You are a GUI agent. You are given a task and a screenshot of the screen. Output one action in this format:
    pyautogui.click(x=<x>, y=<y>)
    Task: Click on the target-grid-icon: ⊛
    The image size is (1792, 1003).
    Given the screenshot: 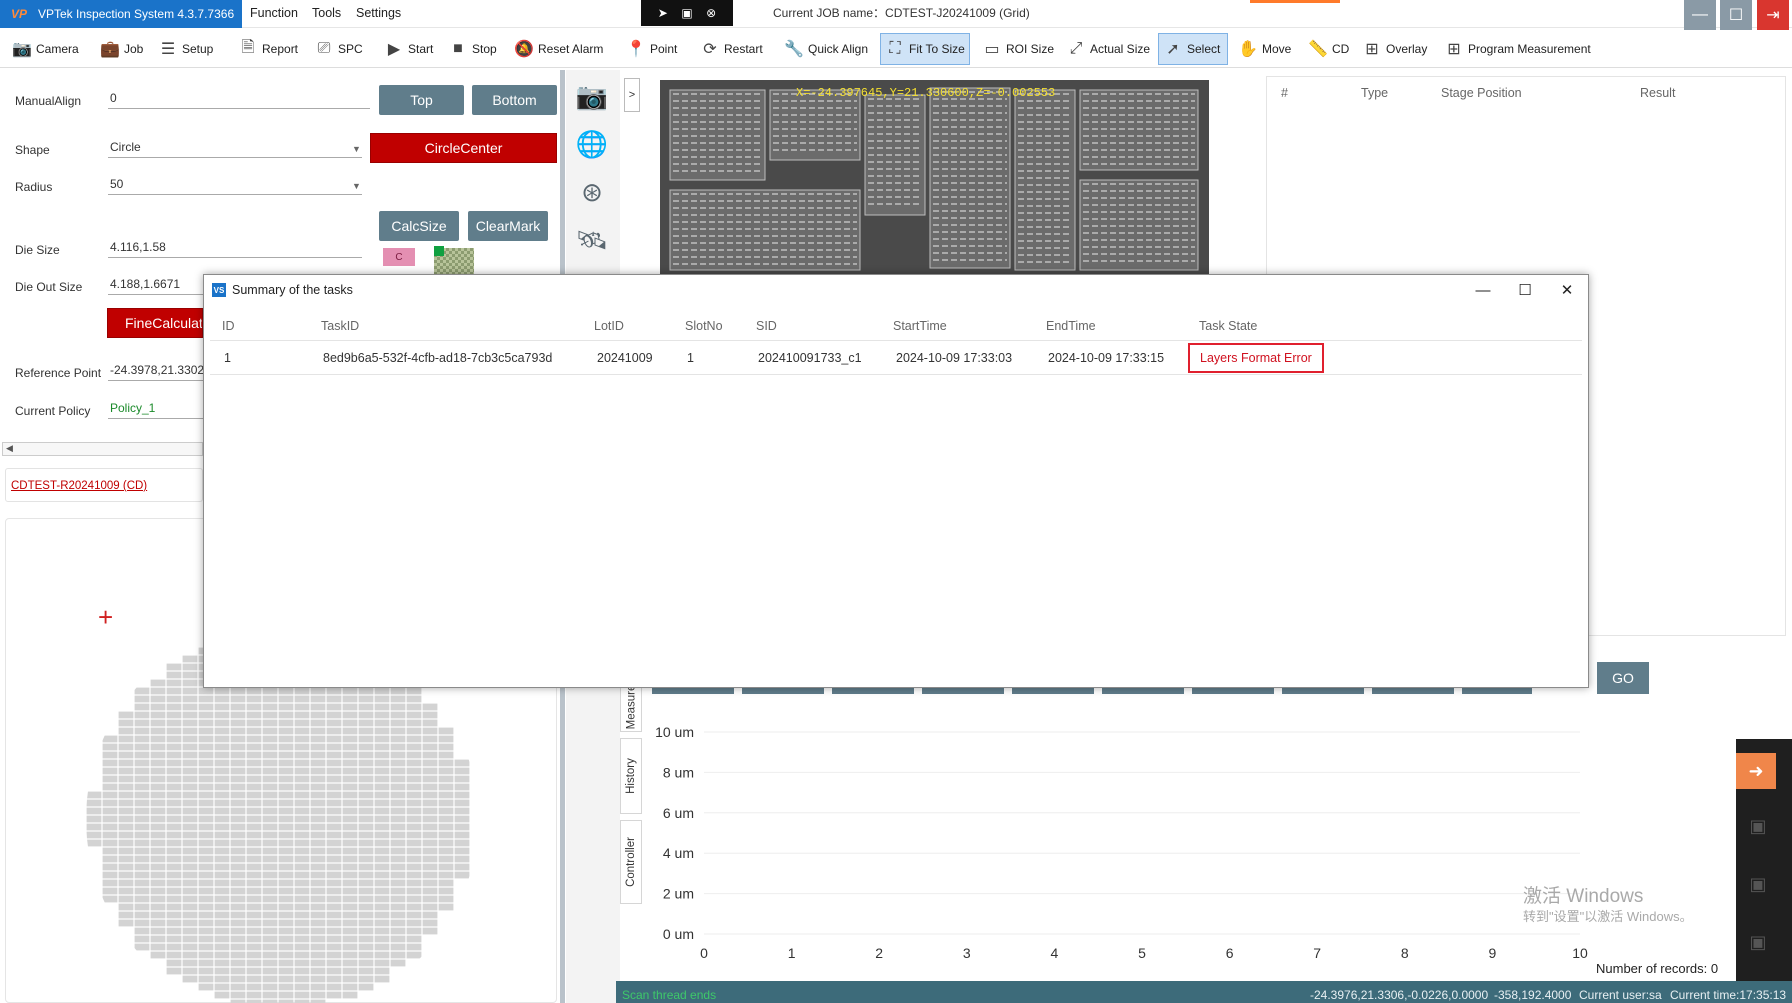 What is the action you would take?
    pyautogui.click(x=592, y=192)
    